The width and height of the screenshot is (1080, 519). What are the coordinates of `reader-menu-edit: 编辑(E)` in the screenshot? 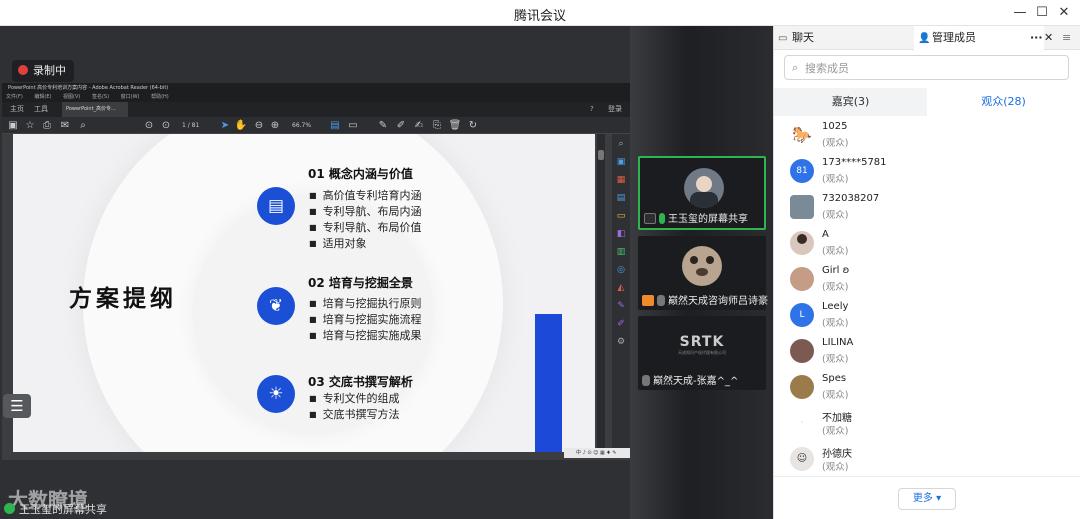 It's located at (42, 97).